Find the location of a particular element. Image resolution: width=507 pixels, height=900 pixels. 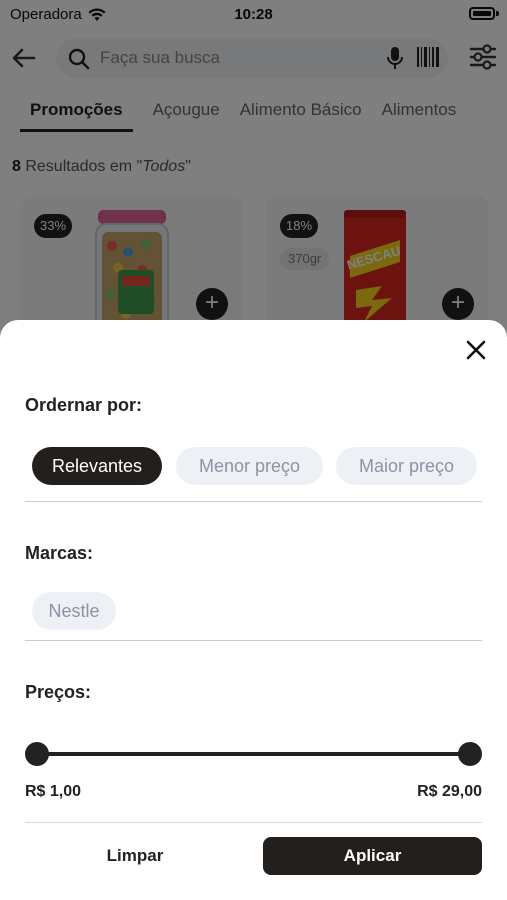

apply-button: Aplicar is located at coordinates (372, 856).